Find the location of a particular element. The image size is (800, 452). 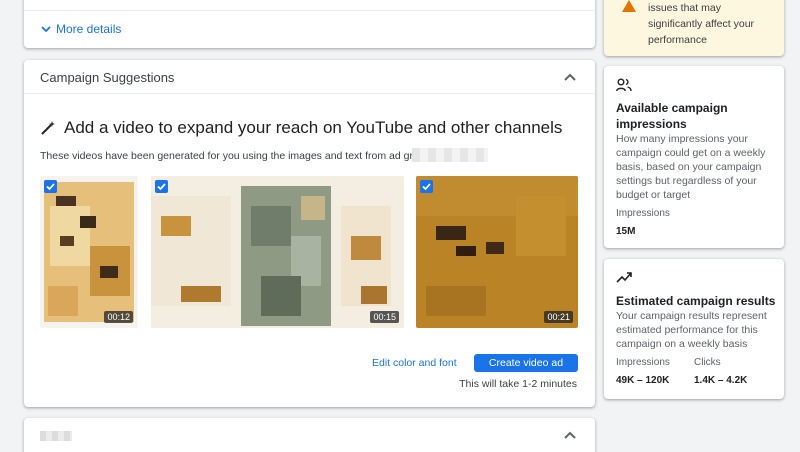

impressions-label: Impressions is located at coordinates (643, 213).